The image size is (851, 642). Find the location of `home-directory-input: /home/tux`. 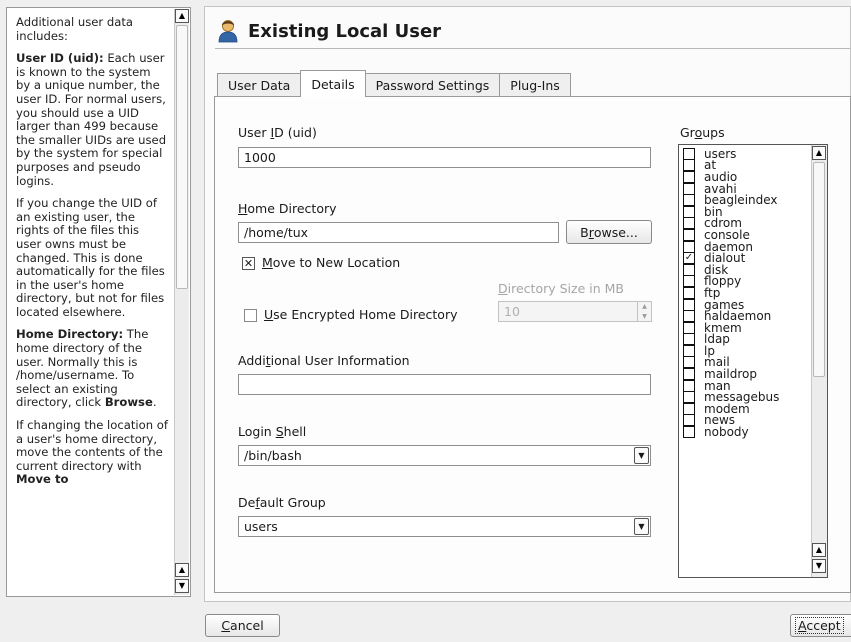

home-directory-input: /home/tux is located at coordinates (398, 232).